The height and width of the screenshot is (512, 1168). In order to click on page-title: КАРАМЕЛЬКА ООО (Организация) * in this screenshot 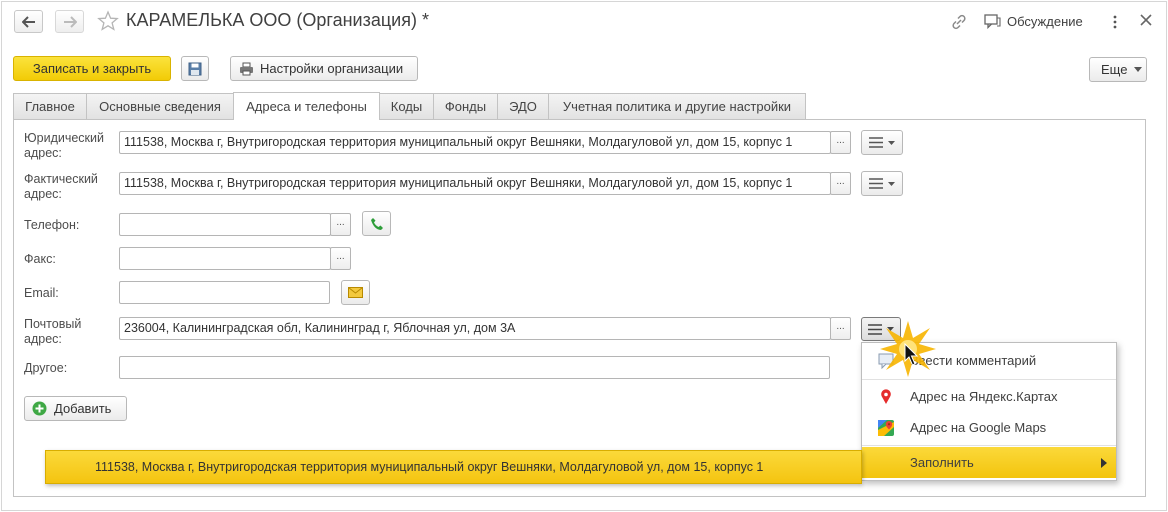, I will do `click(277, 20)`.